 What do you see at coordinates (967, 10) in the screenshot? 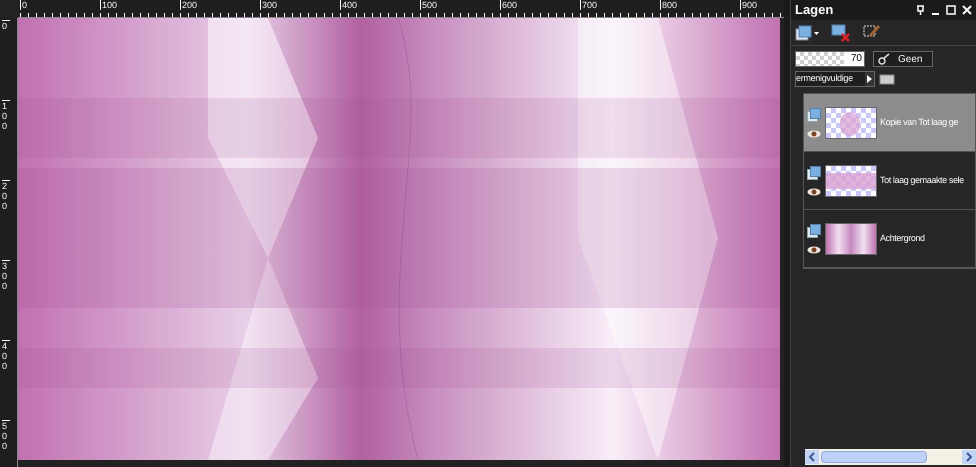
I see `close-icon` at bounding box center [967, 10].